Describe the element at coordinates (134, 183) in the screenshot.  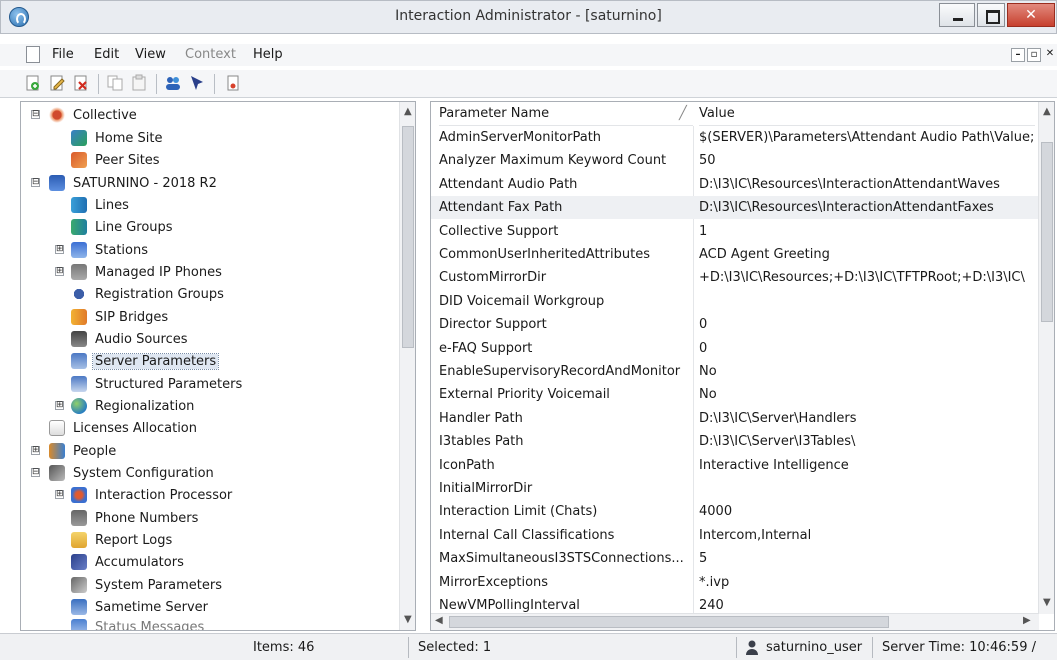
I see `tree-item-saturnino: SATURNINO - 2018 R2` at that location.